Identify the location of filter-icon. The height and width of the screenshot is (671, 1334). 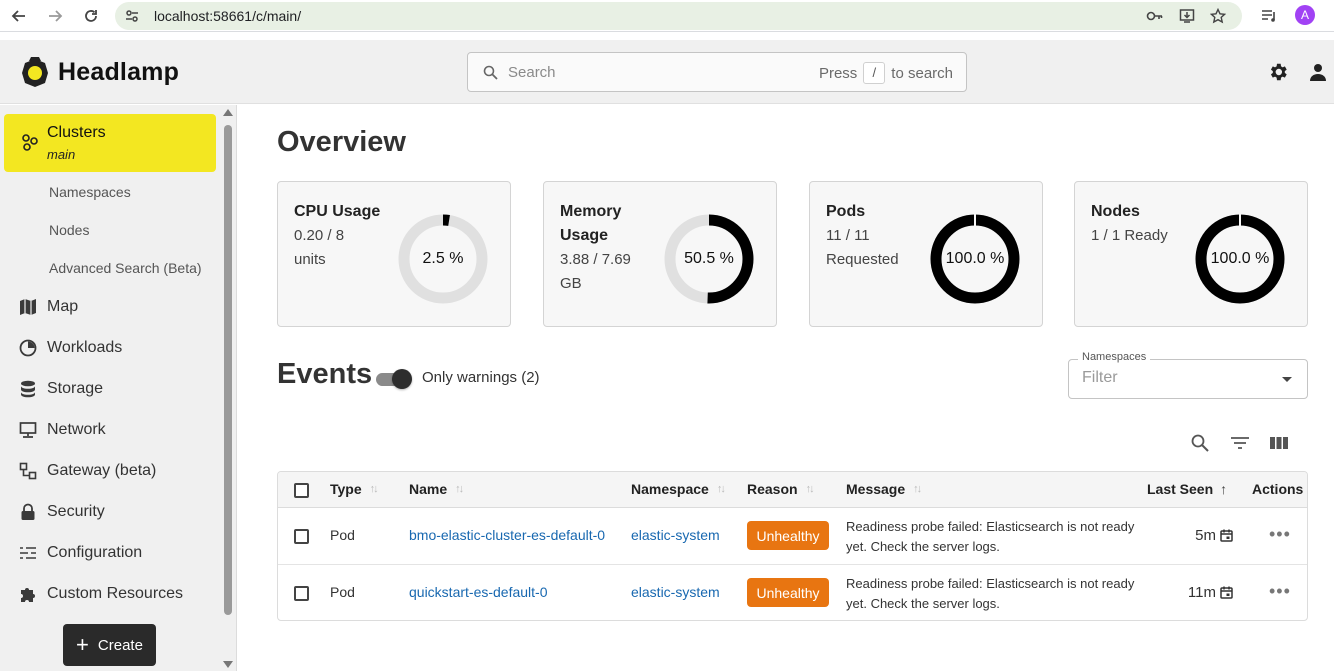
(1240, 443).